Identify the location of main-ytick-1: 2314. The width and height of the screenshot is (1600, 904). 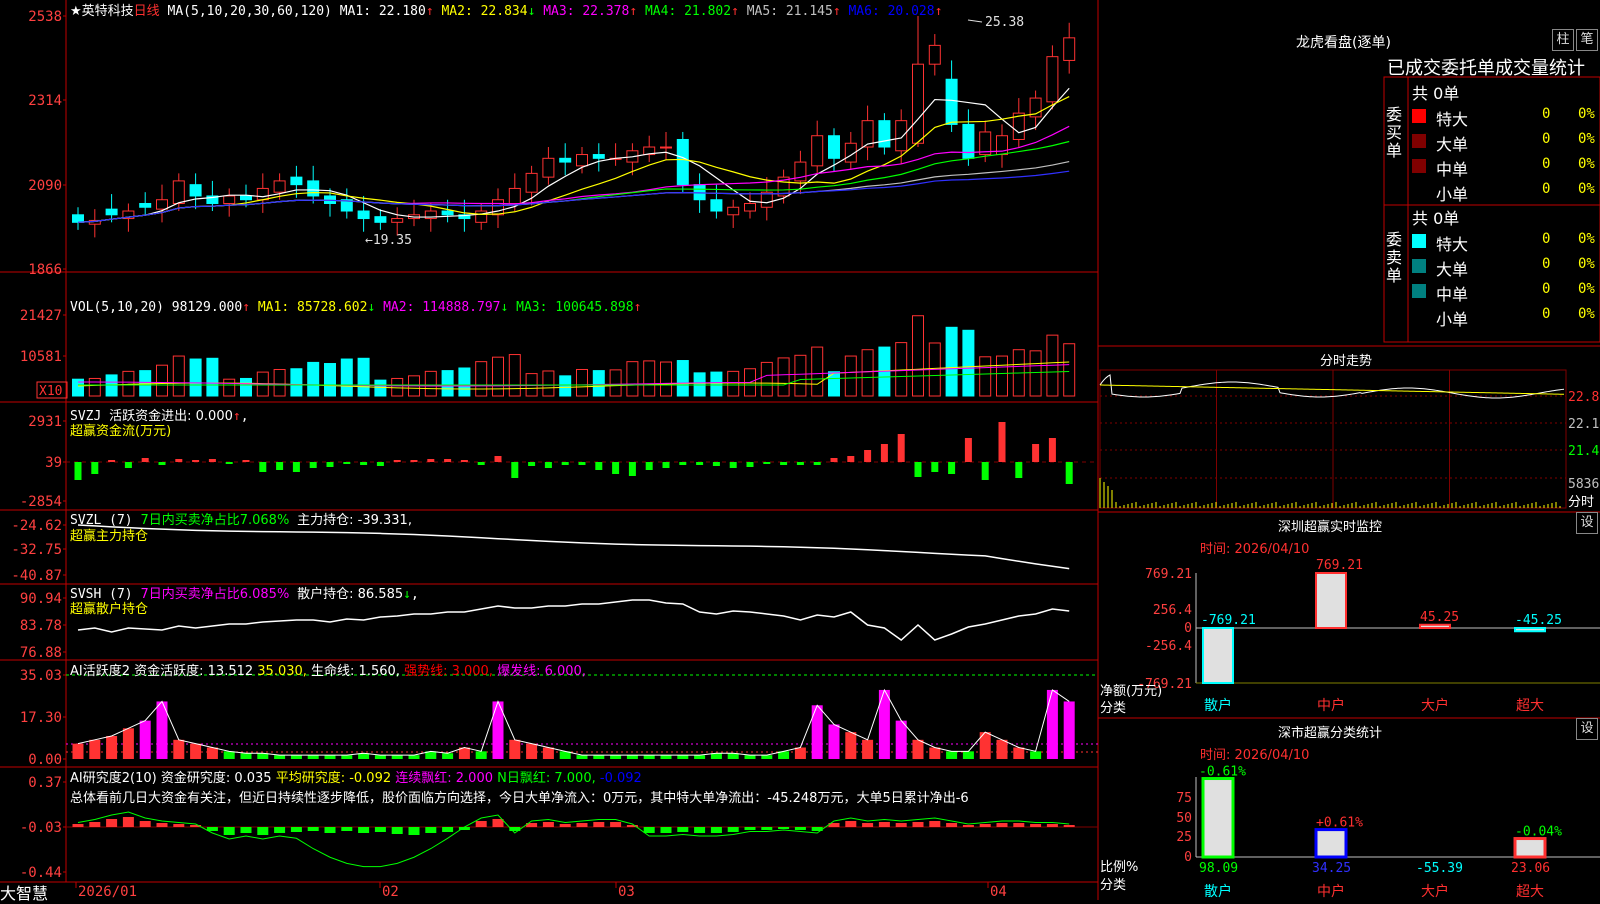
(45, 101).